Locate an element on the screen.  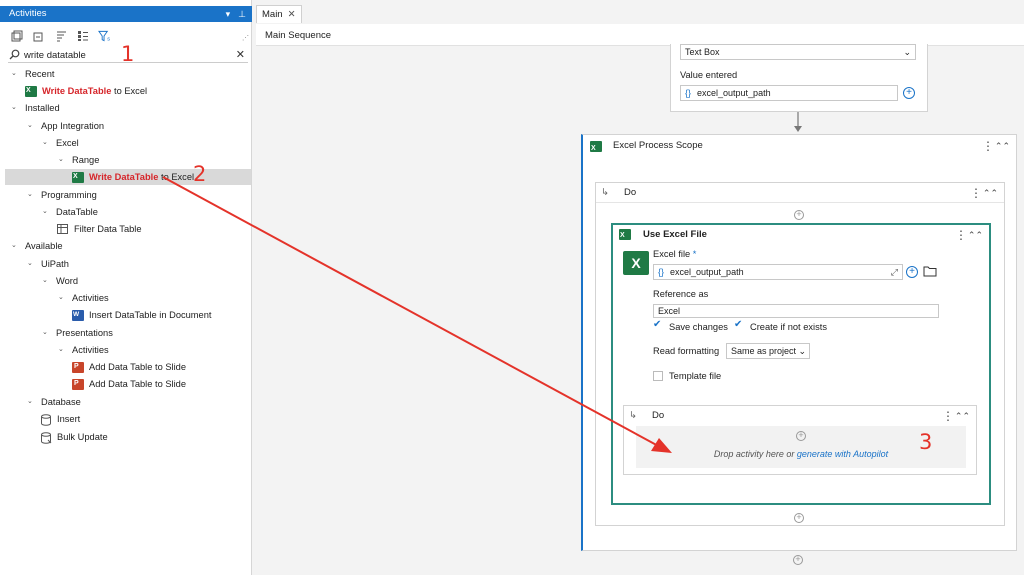
tree-item-insert-datatable-document: Insert DataTable in Document is located at coordinates (141, 315).